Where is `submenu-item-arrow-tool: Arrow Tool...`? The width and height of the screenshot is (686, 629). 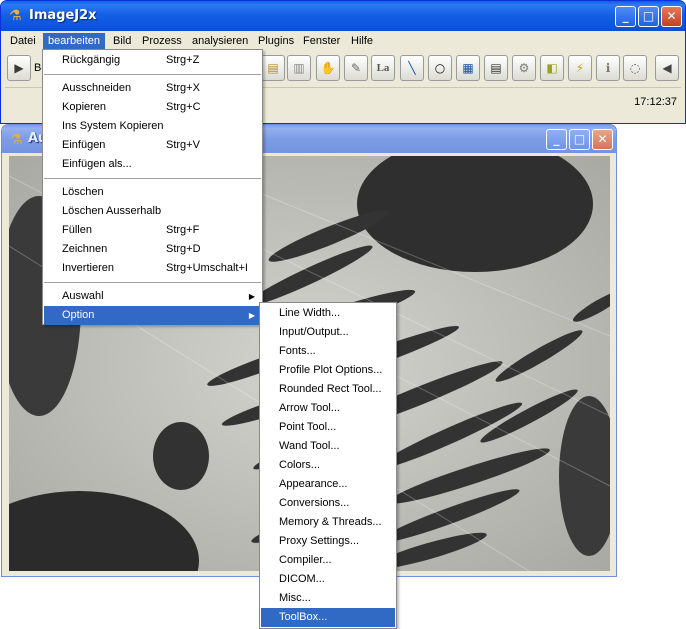
submenu-item-arrow-tool: Arrow Tool... is located at coordinates (328, 408).